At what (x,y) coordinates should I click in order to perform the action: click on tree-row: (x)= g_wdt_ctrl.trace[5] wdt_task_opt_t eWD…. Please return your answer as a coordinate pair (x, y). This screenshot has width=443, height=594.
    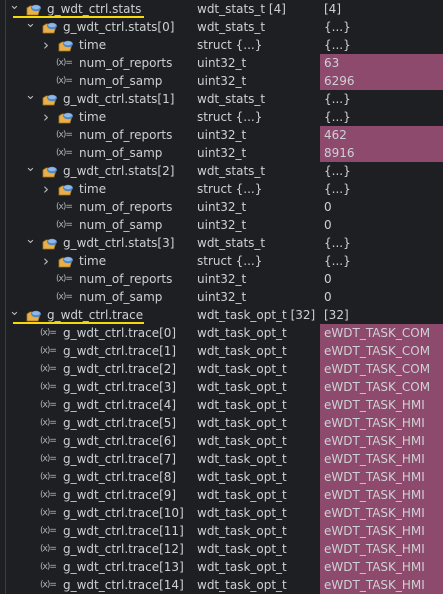
    Looking at the image, I should click on (221, 423).